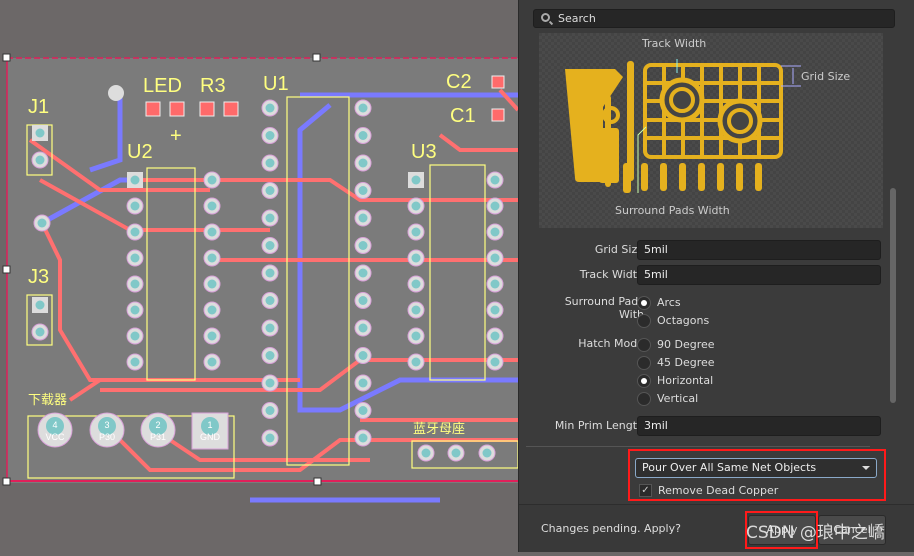  Describe the element at coordinates (676, 345) in the screenshot. I see `radio-90-degree: 90 Degree` at that location.